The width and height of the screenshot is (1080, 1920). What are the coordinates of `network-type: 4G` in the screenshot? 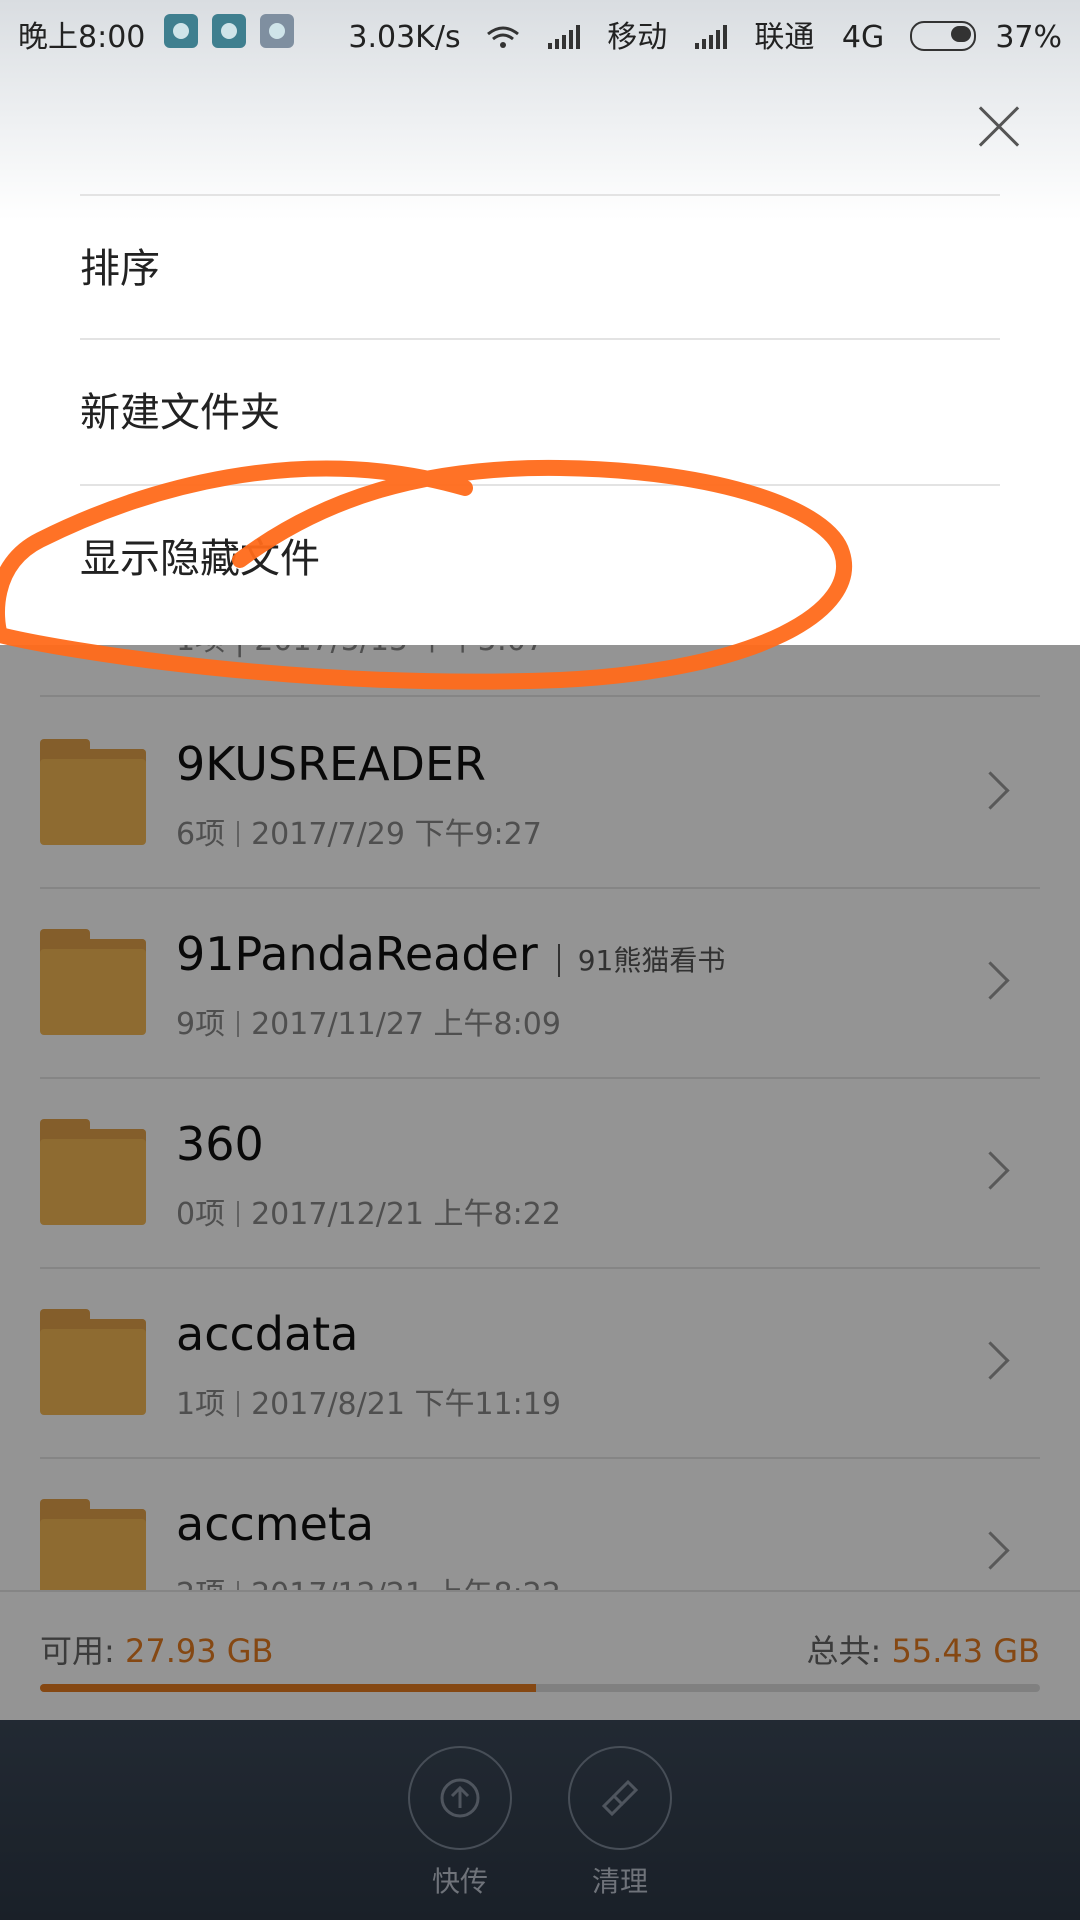 It's located at (863, 37).